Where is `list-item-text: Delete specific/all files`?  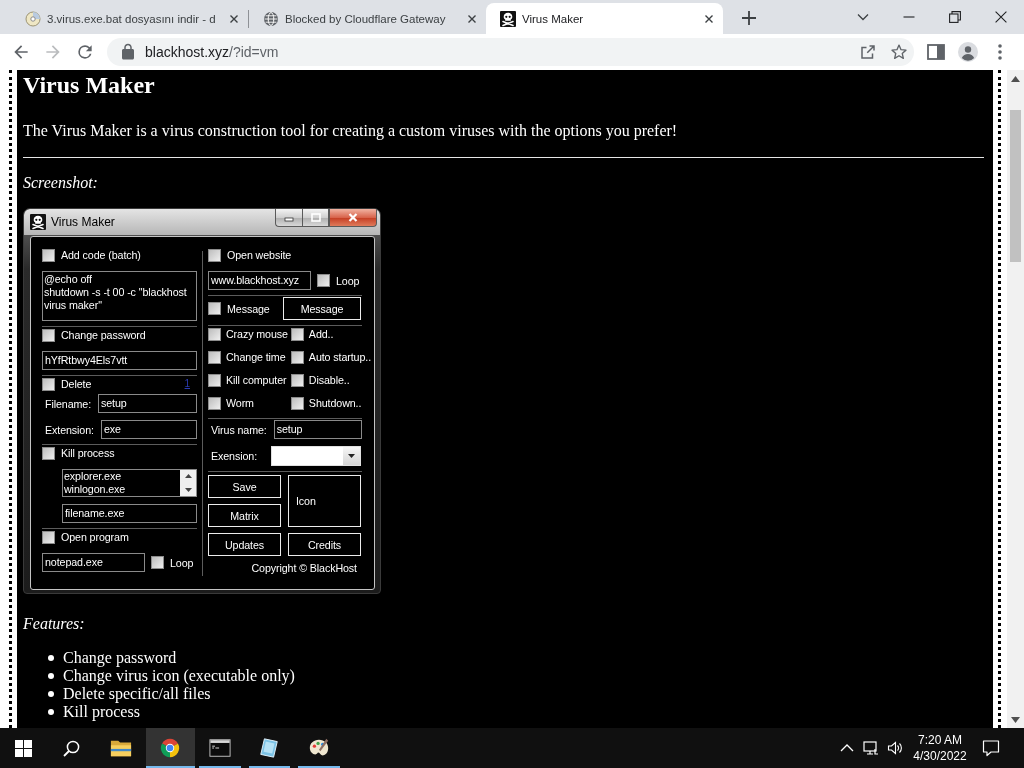 list-item-text: Delete specific/all files is located at coordinates (137, 694).